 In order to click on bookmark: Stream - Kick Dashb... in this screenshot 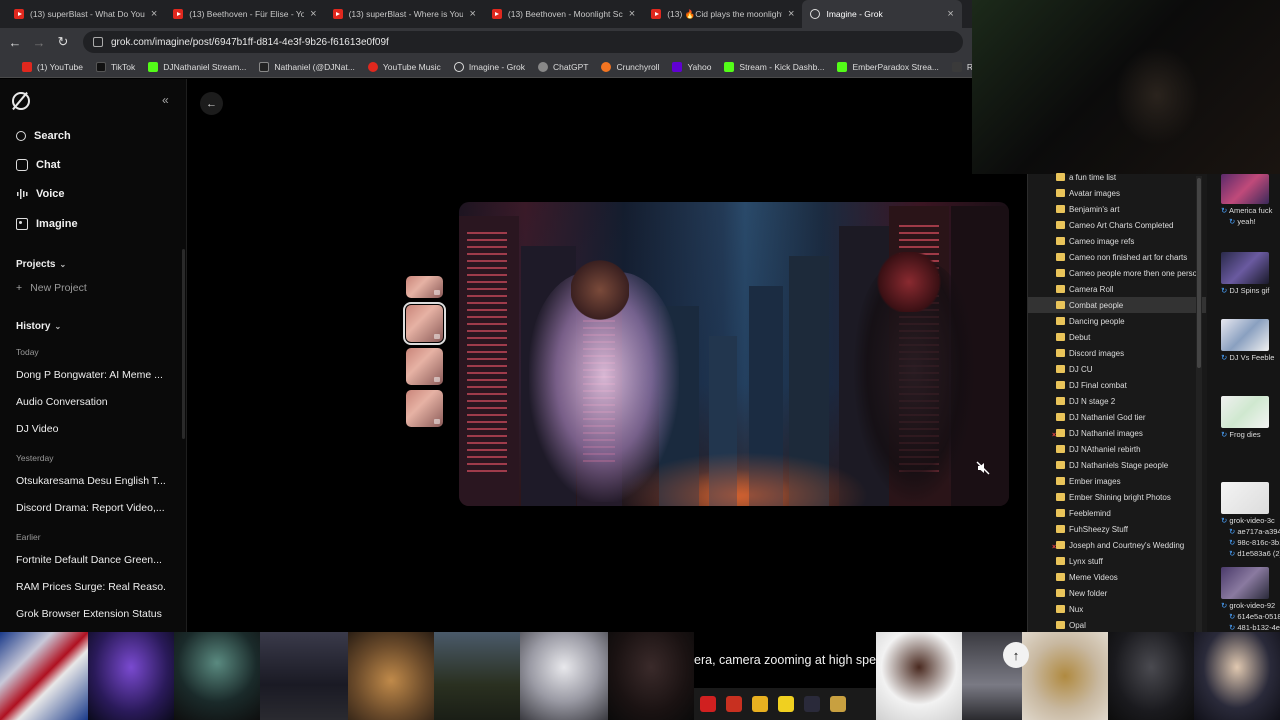, I will do `click(774, 66)`.